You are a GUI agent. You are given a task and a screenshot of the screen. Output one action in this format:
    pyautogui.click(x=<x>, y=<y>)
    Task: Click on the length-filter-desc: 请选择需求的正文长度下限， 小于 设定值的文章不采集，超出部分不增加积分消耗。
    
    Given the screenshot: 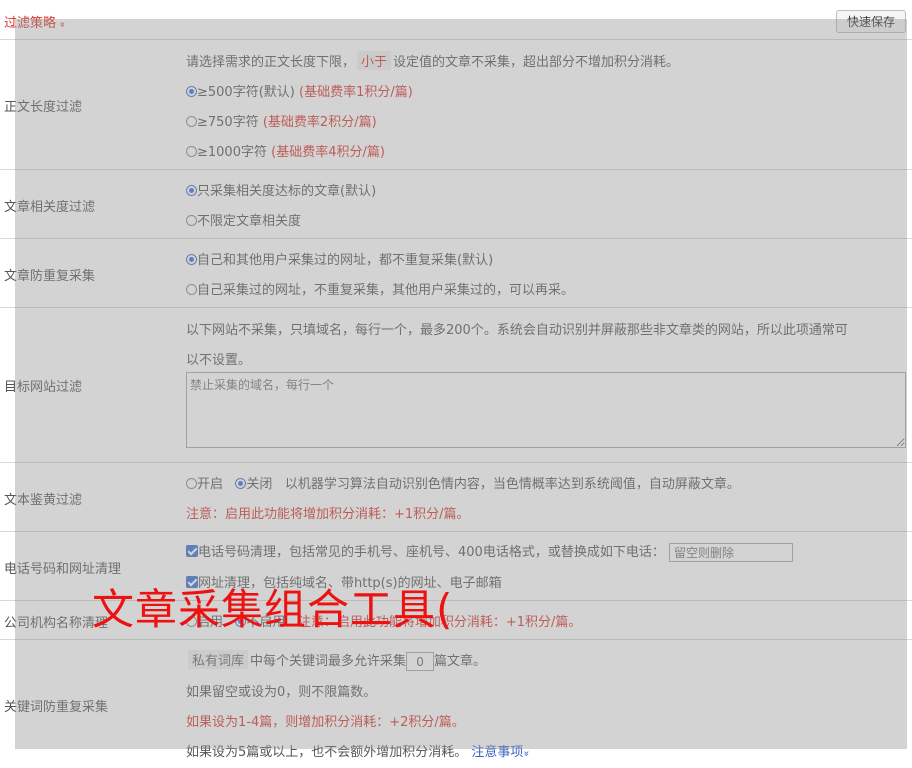 What is the action you would take?
    pyautogui.click(x=432, y=60)
    